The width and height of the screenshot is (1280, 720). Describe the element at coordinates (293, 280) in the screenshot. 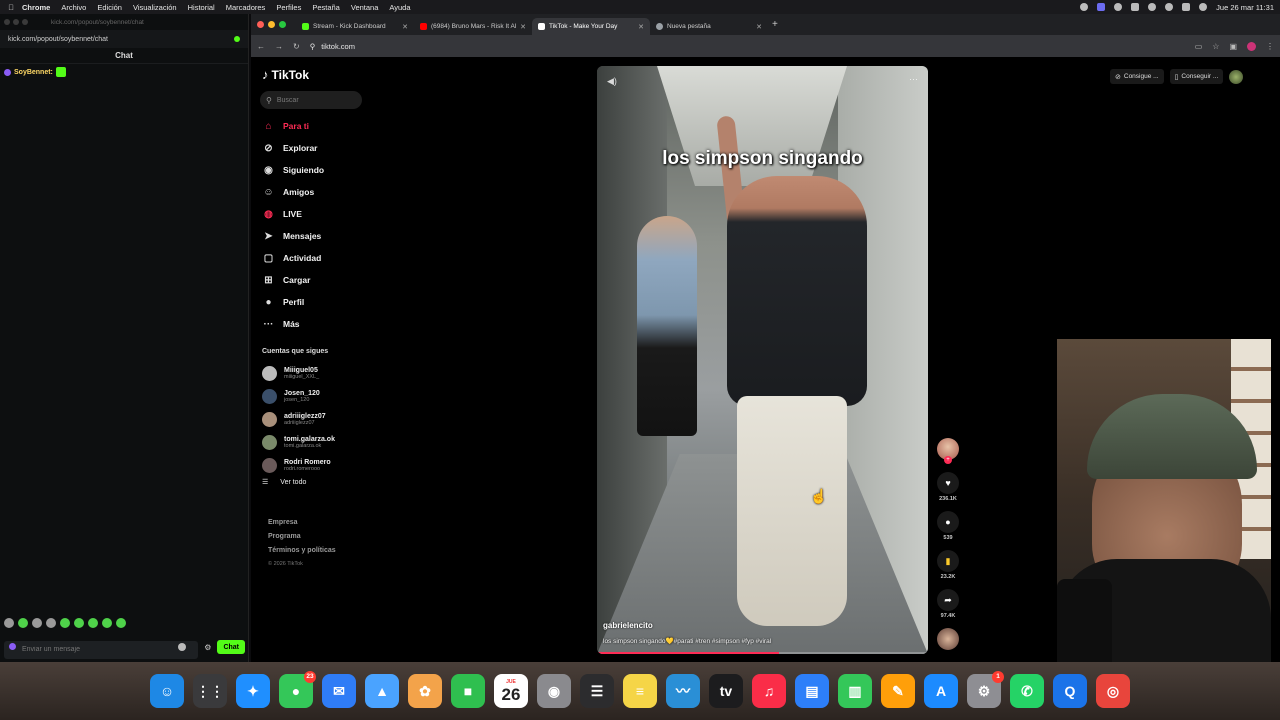

I see `sidebar-item-cargar: ⊞ Cargar` at that location.